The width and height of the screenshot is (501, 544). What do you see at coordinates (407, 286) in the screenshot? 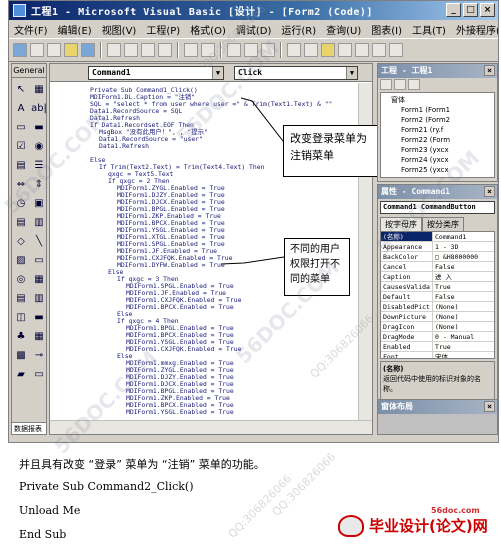
I see `property-name: CausesValida` at bounding box center [407, 286].